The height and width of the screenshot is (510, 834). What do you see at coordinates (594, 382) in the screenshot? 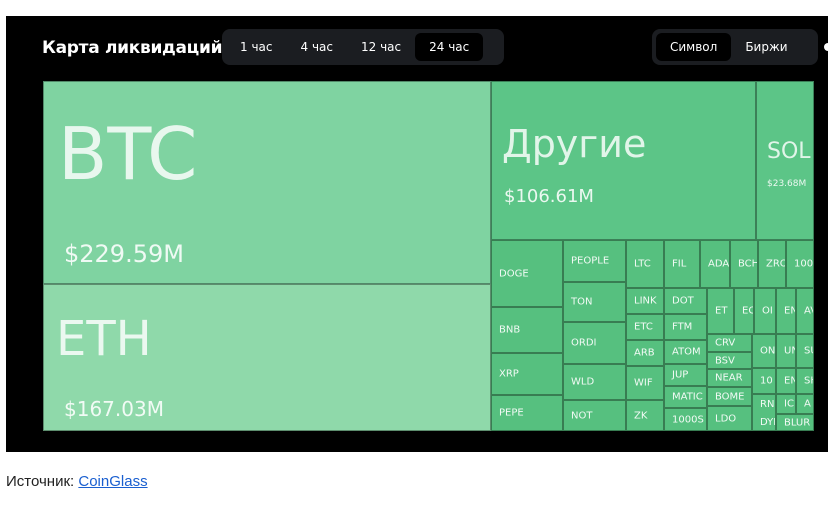
I see `tile-wld: WLD` at bounding box center [594, 382].